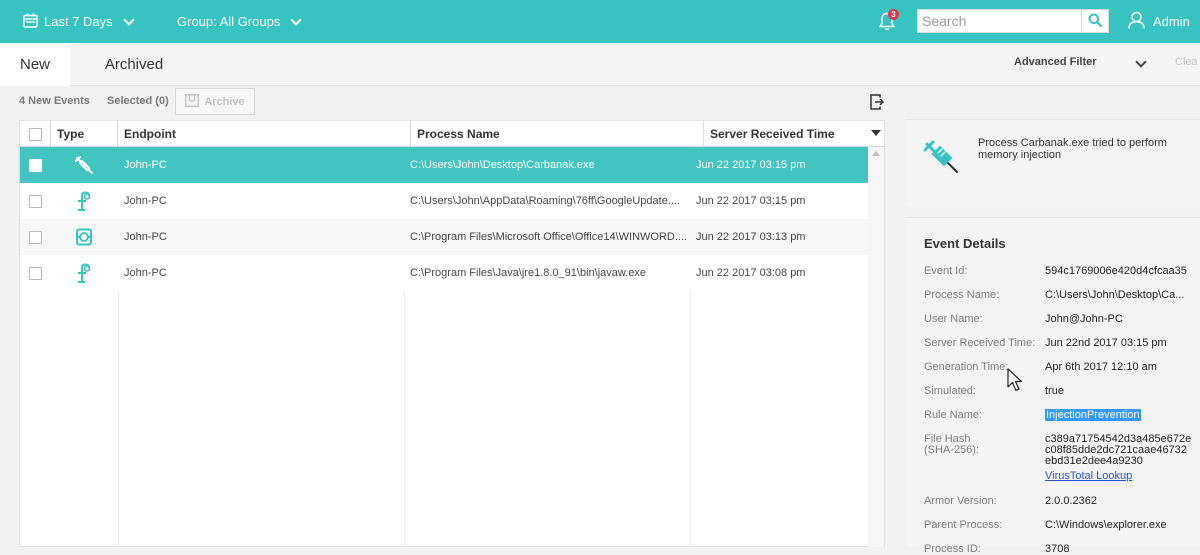  I want to click on detail-label: Process ID:, so click(952, 549).